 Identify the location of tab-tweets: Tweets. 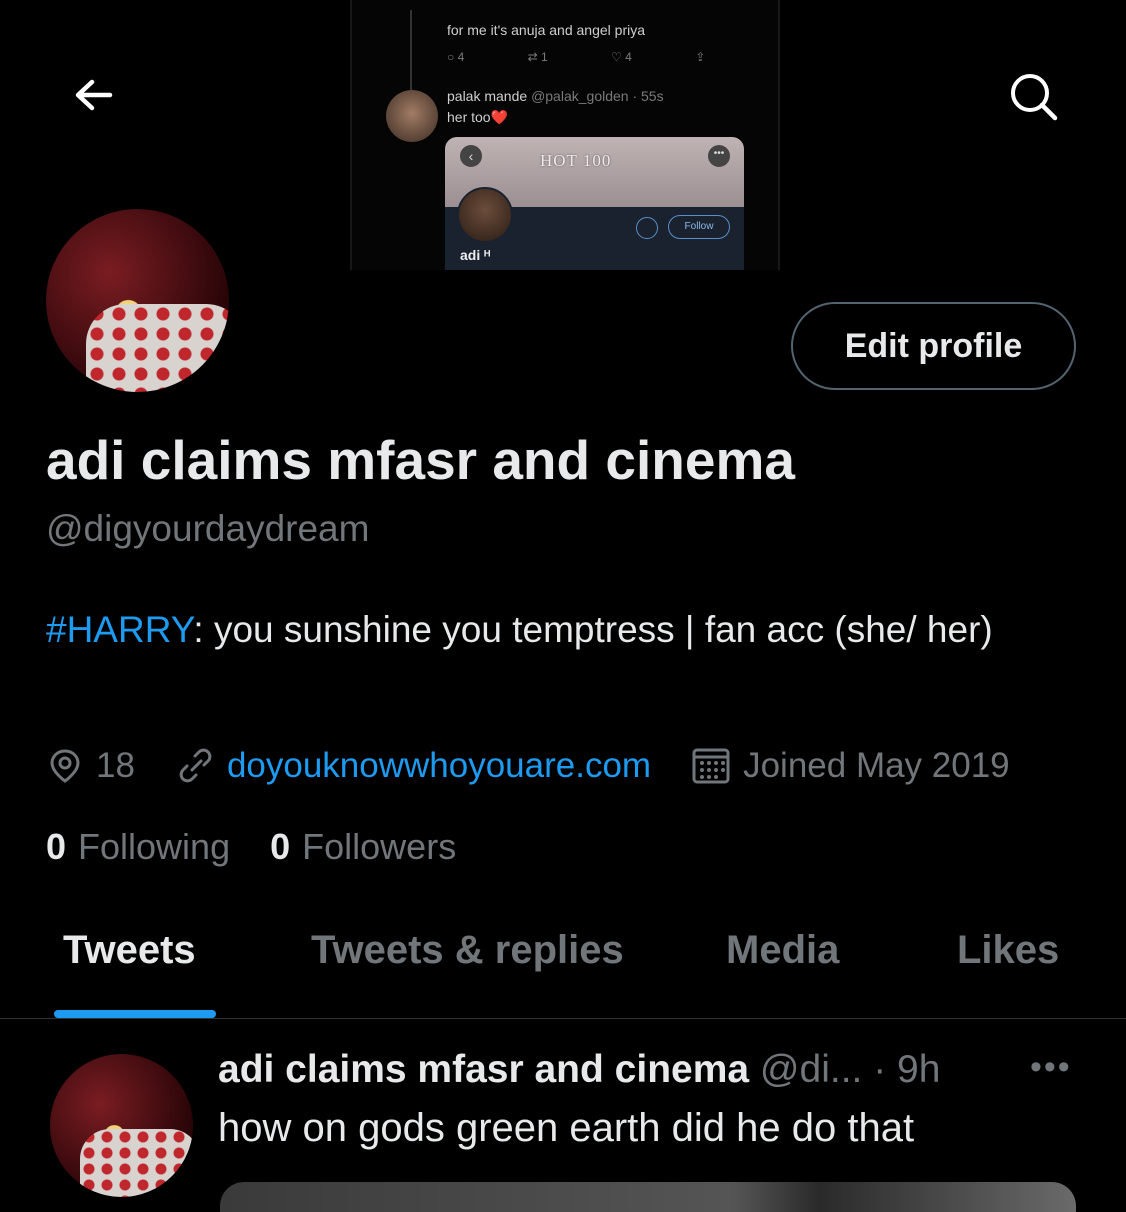
(129, 950).